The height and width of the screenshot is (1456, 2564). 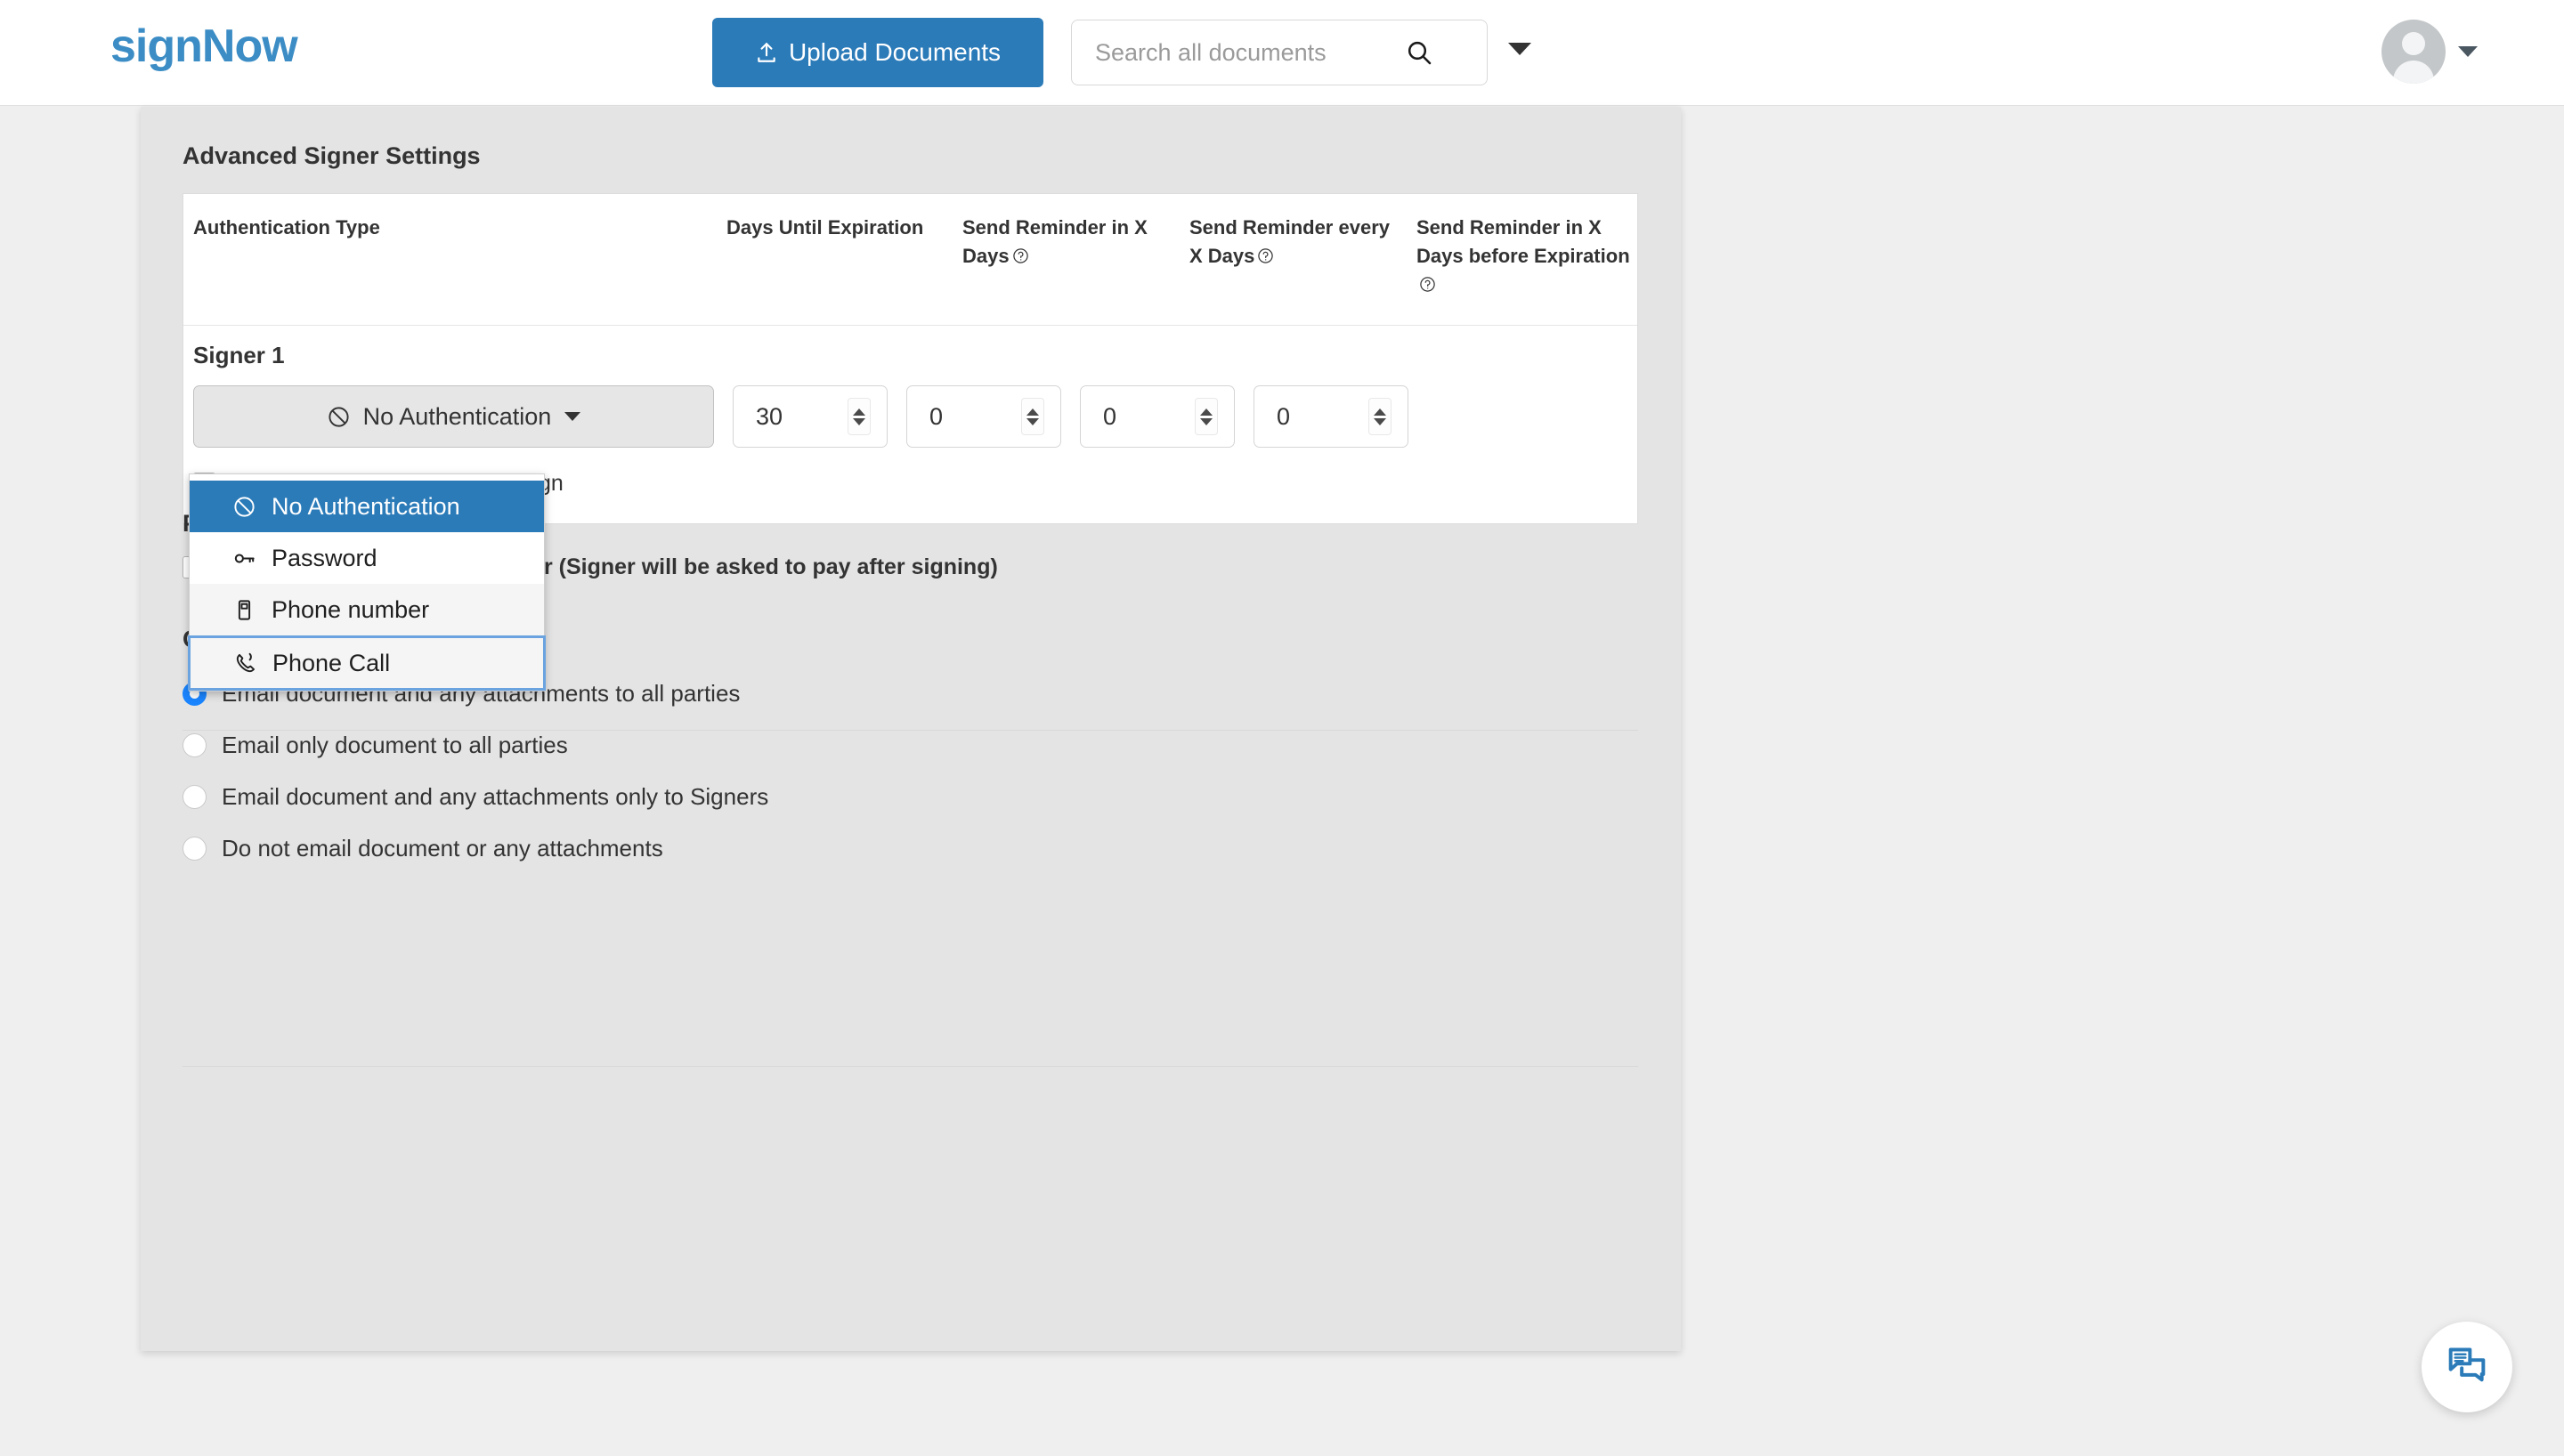 What do you see at coordinates (1519, 49) in the screenshot?
I see `search-scope-chevron-down-icon` at bounding box center [1519, 49].